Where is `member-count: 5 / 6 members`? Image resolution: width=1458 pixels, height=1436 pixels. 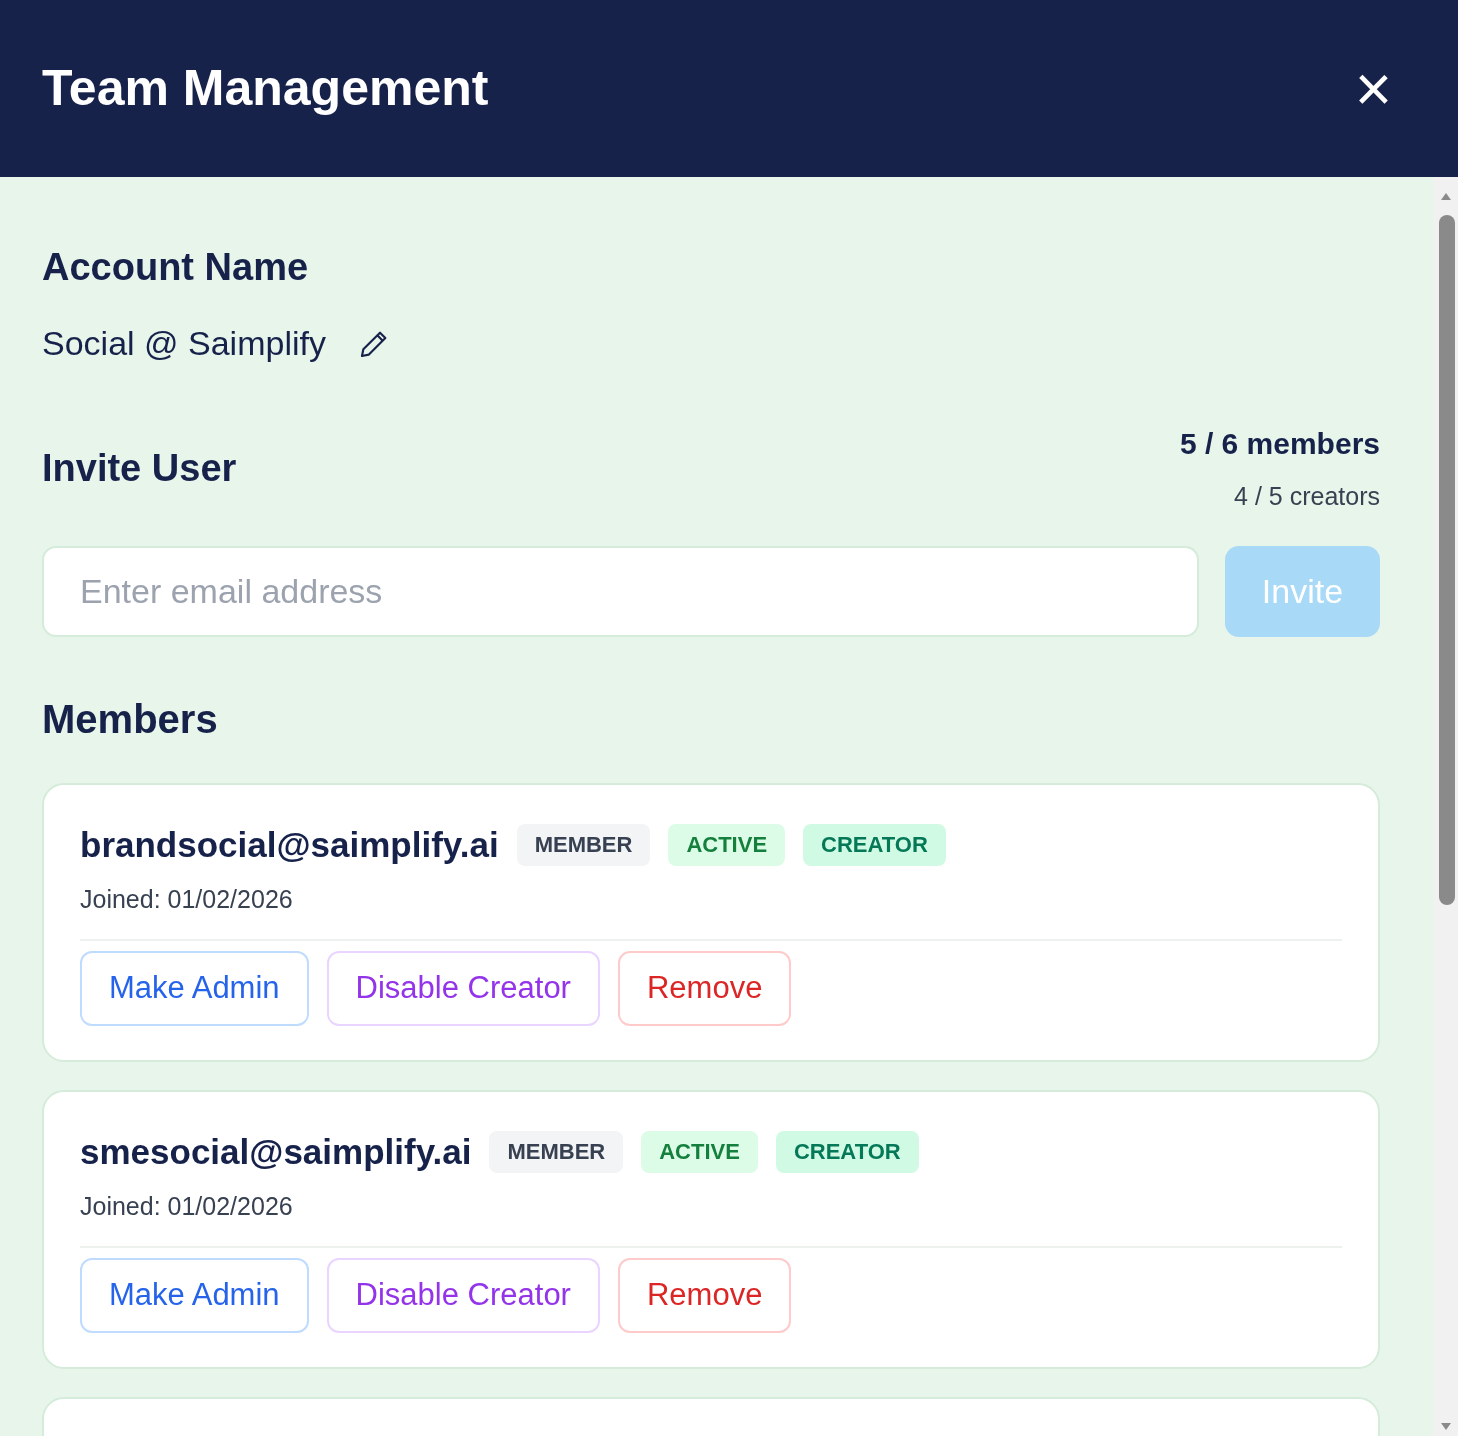 member-count: 5 / 6 members is located at coordinates (1279, 444).